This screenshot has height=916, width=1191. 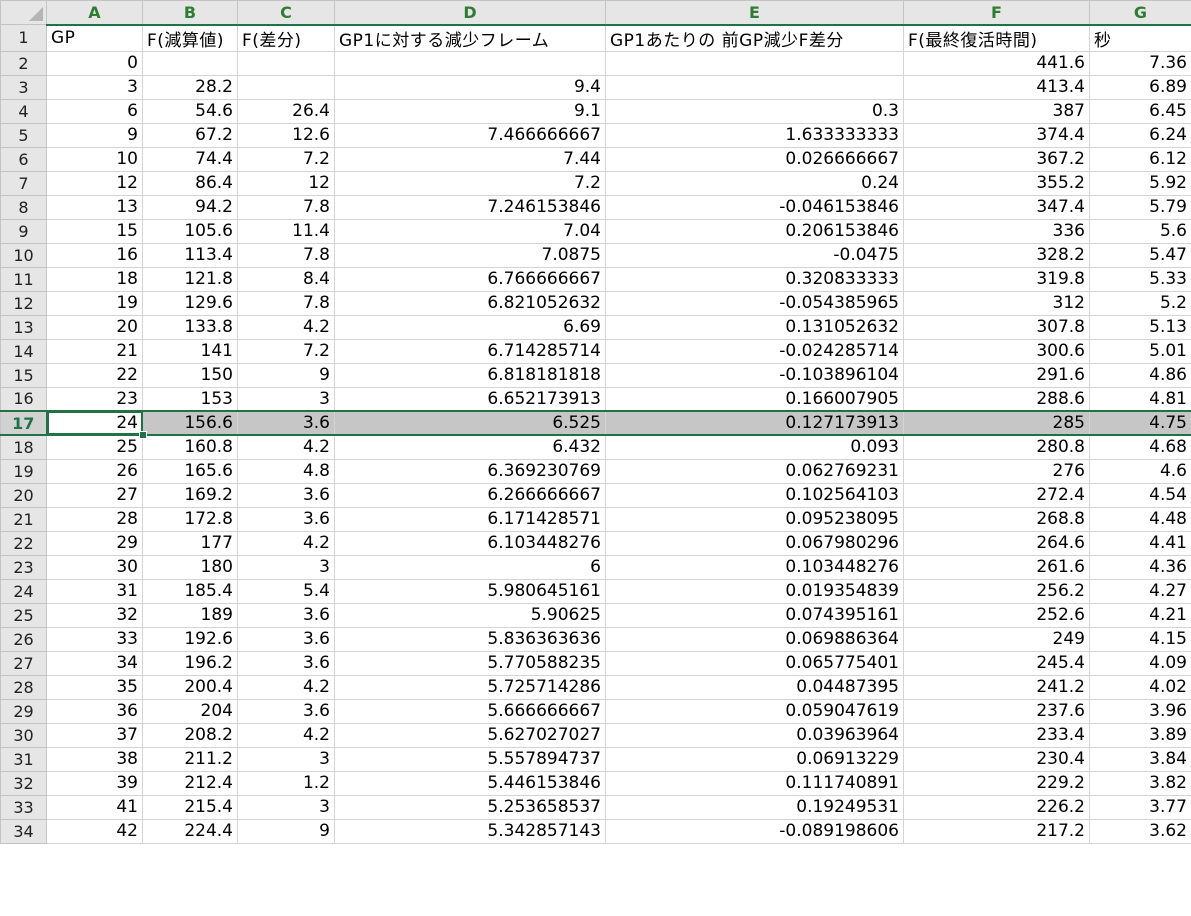 I want to click on cell: 4.81, so click(x=1140, y=399).